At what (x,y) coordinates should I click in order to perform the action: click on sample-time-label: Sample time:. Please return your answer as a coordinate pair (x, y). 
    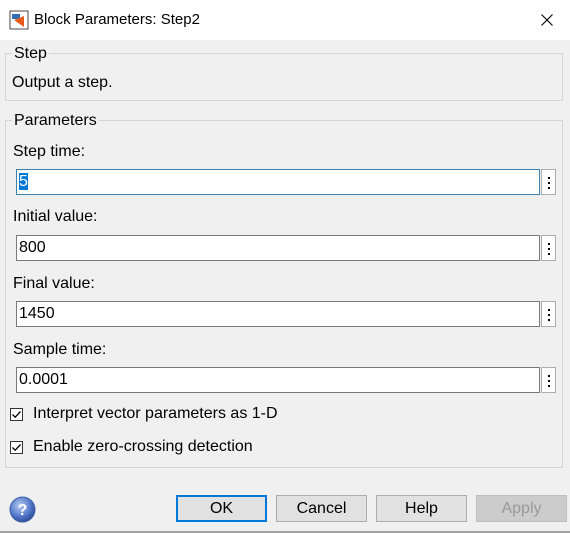
    Looking at the image, I should click on (60, 349).